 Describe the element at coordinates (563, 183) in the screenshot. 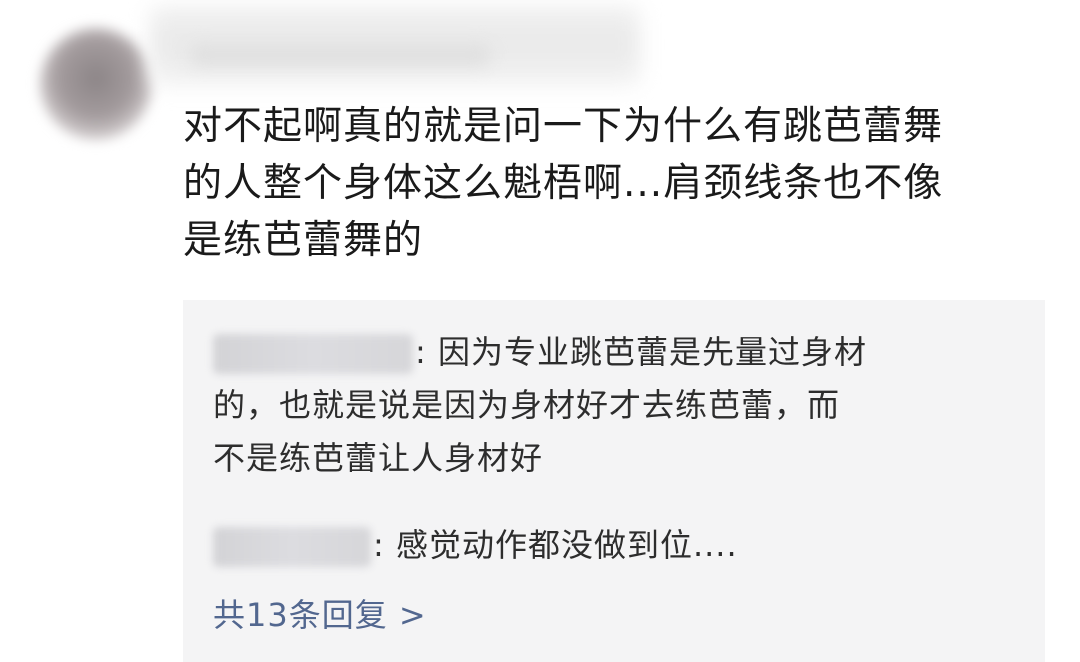

I see `comment-line: 的人整个身体这么魁梧啊...肩颈线条也不像` at that location.